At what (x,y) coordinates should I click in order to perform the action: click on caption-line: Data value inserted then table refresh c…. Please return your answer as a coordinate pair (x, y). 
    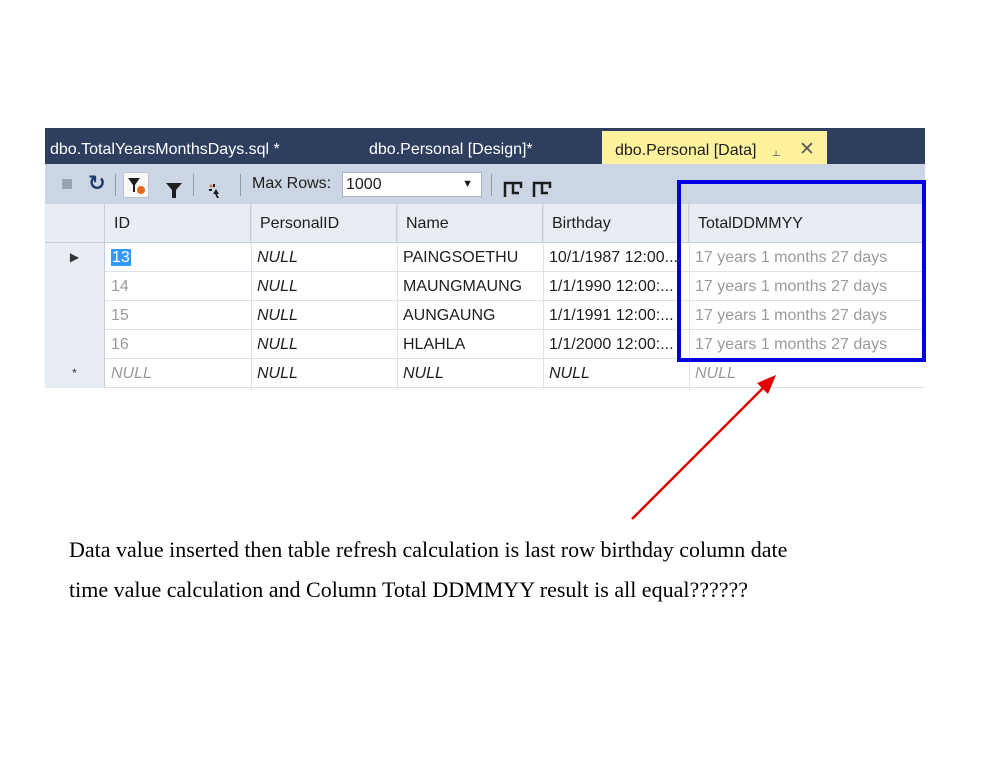
    Looking at the image, I should click on (428, 549).